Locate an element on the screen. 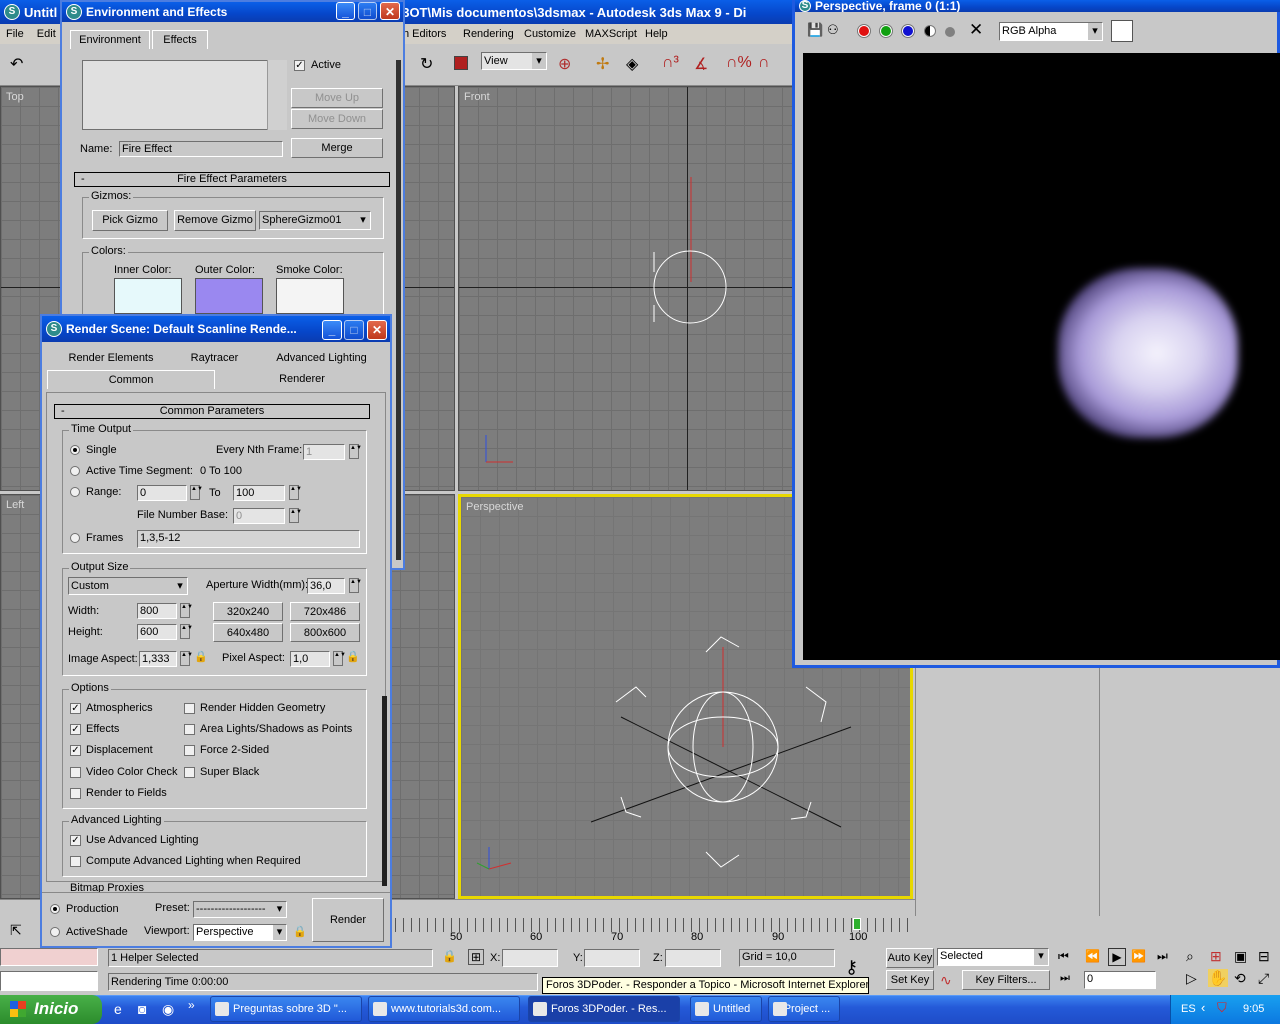  move-down-button: Move Down is located at coordinates (337, 119).